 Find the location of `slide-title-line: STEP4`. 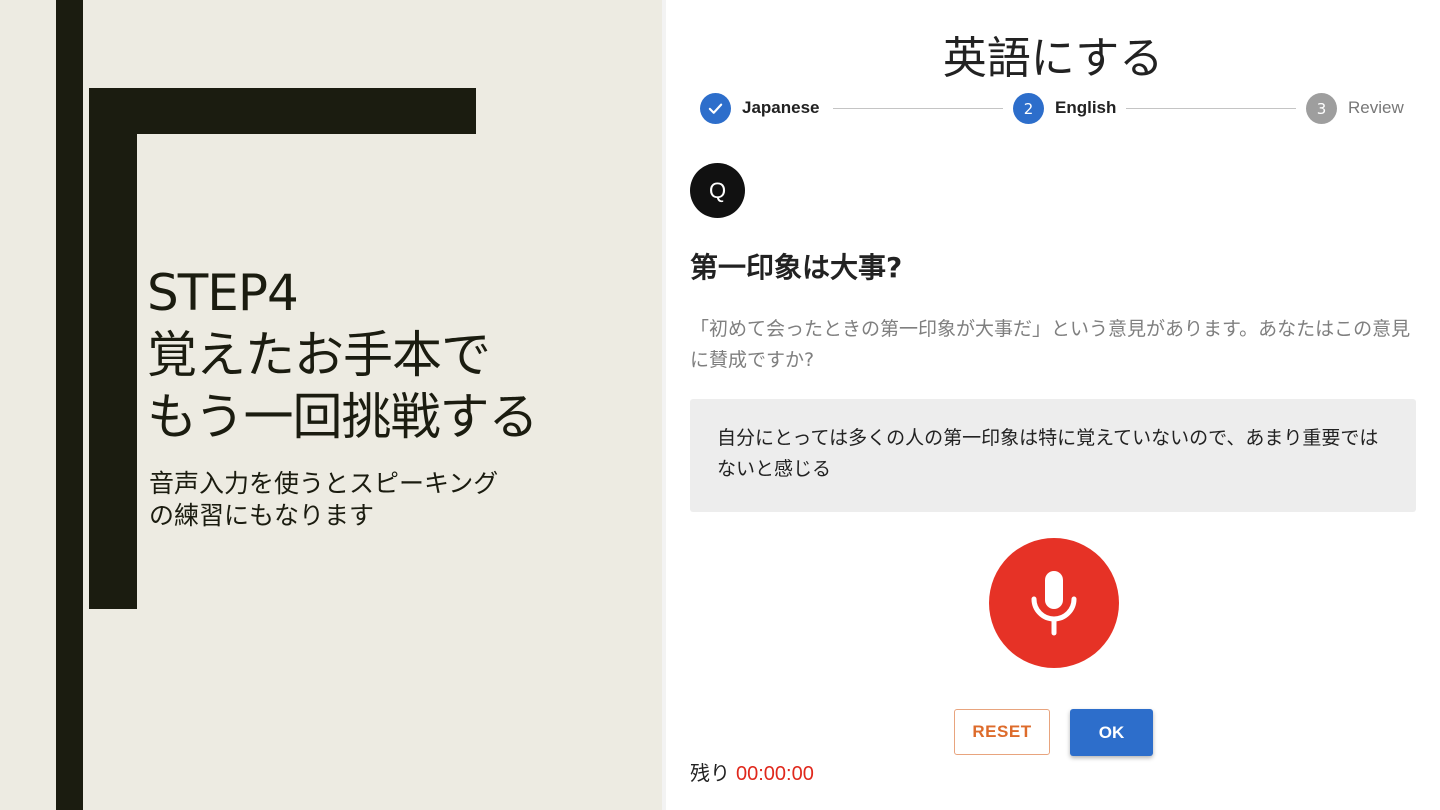

slide-title-line: STEP4 is located at coordinates (223, 293).